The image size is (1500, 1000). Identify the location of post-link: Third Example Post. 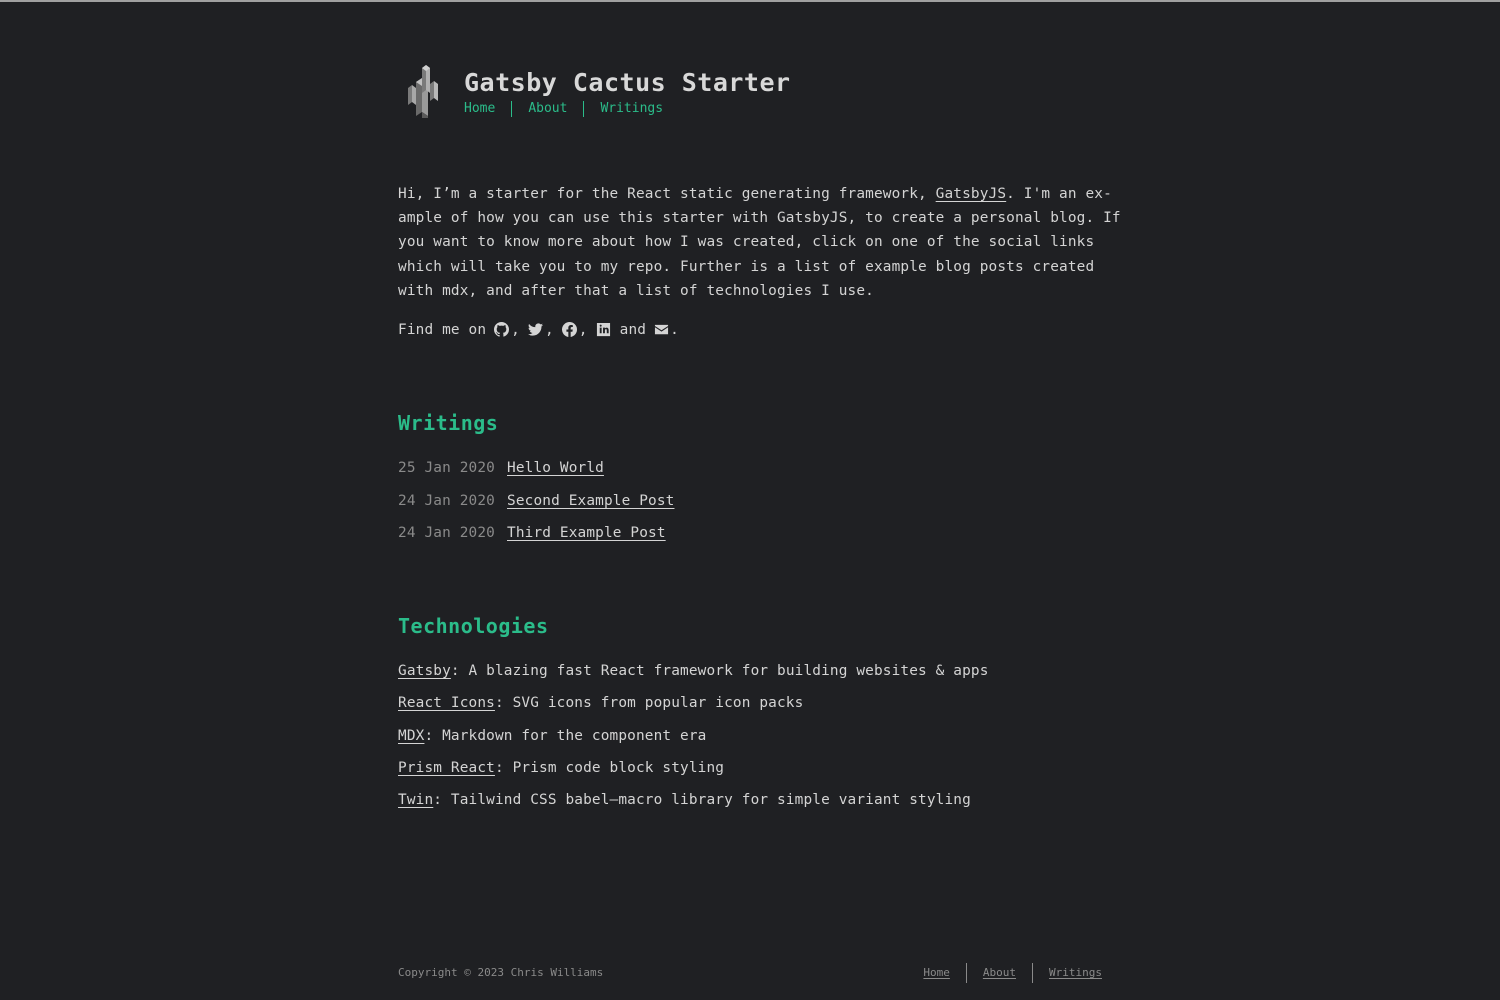
(586, 533).